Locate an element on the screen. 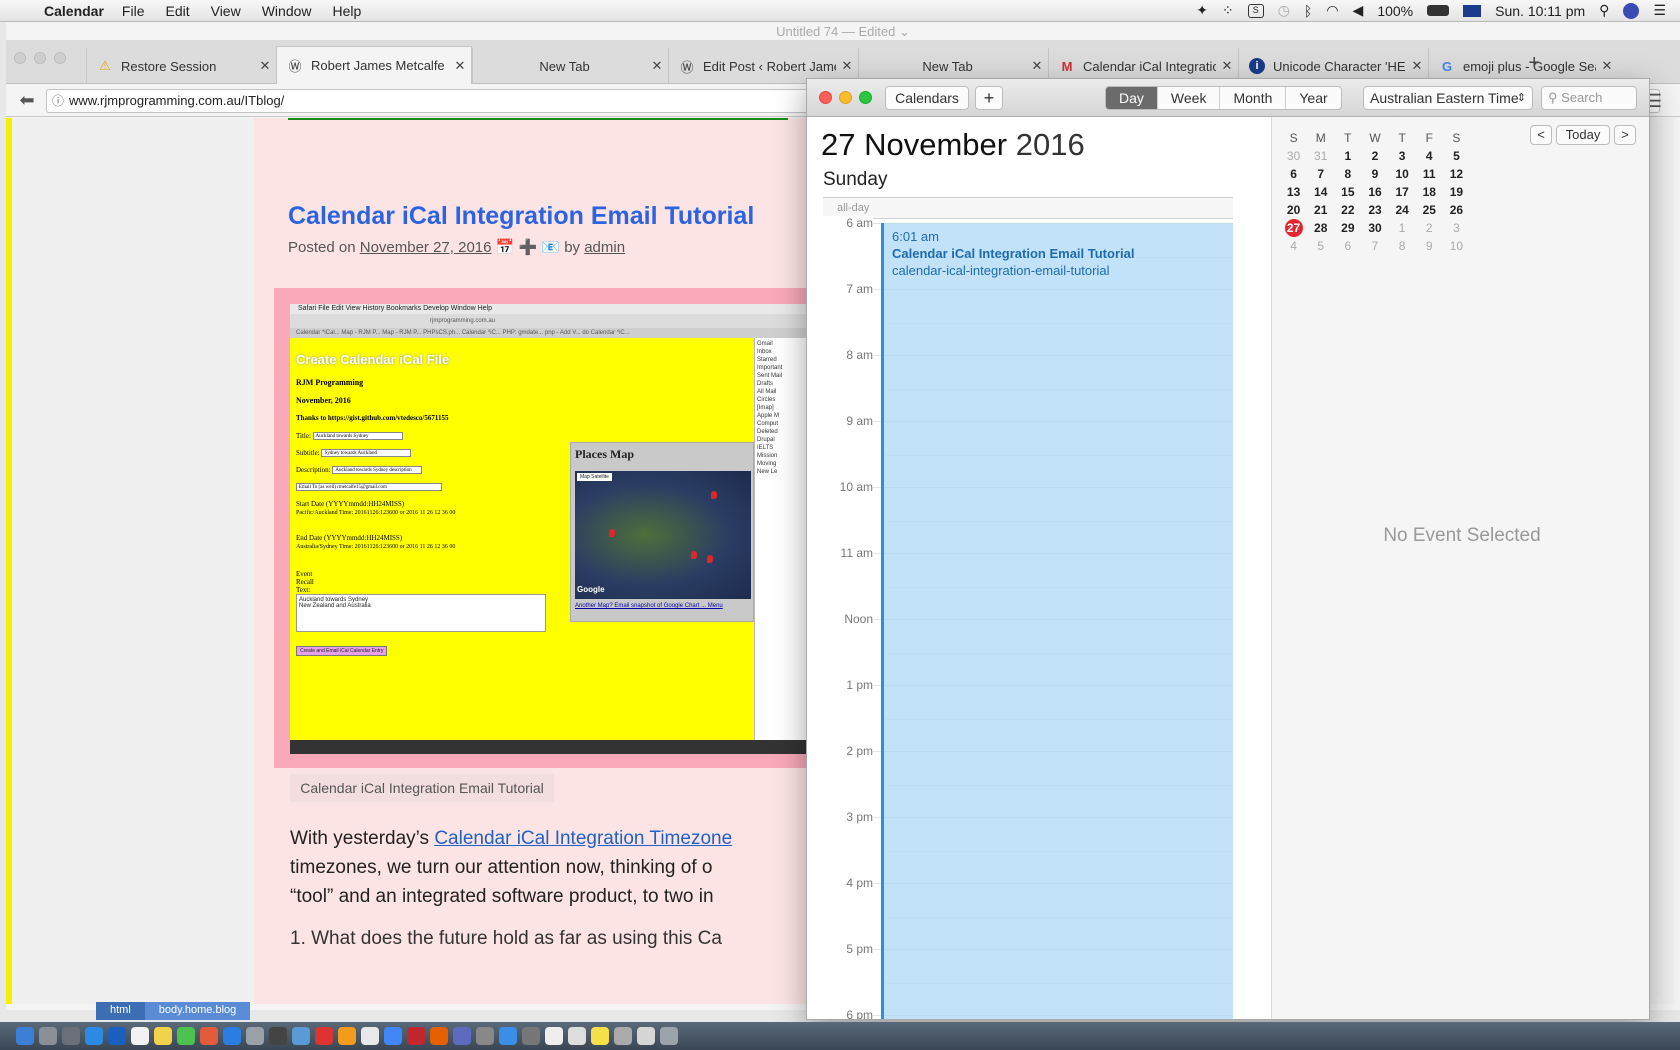  mini-day: 22 is located at coordinates (1347, 210).